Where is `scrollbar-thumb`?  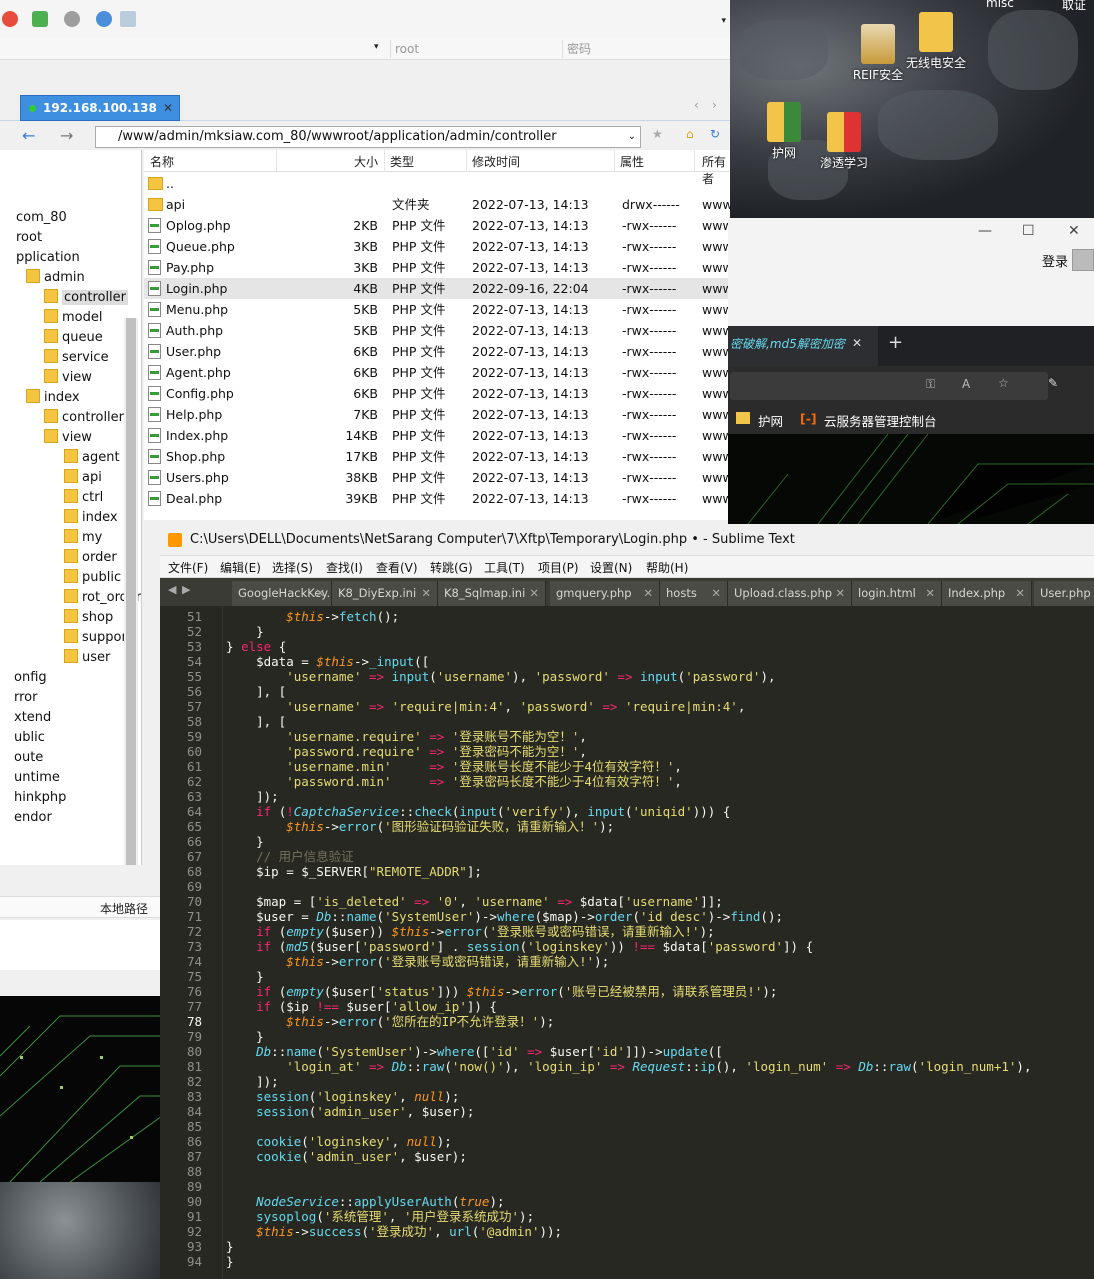 scrollbar-thumb is located at coordinates (131, 591).